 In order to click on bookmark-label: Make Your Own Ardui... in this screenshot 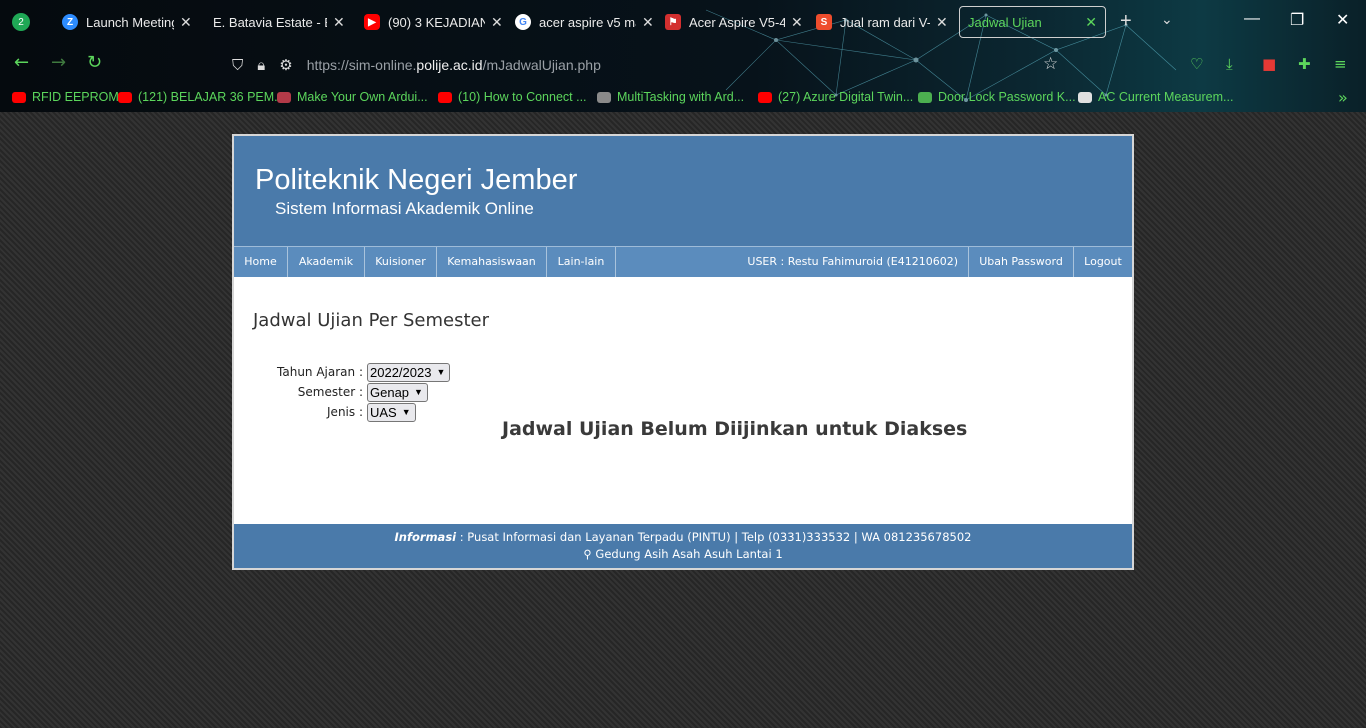, I will do `click(362, 97)`.